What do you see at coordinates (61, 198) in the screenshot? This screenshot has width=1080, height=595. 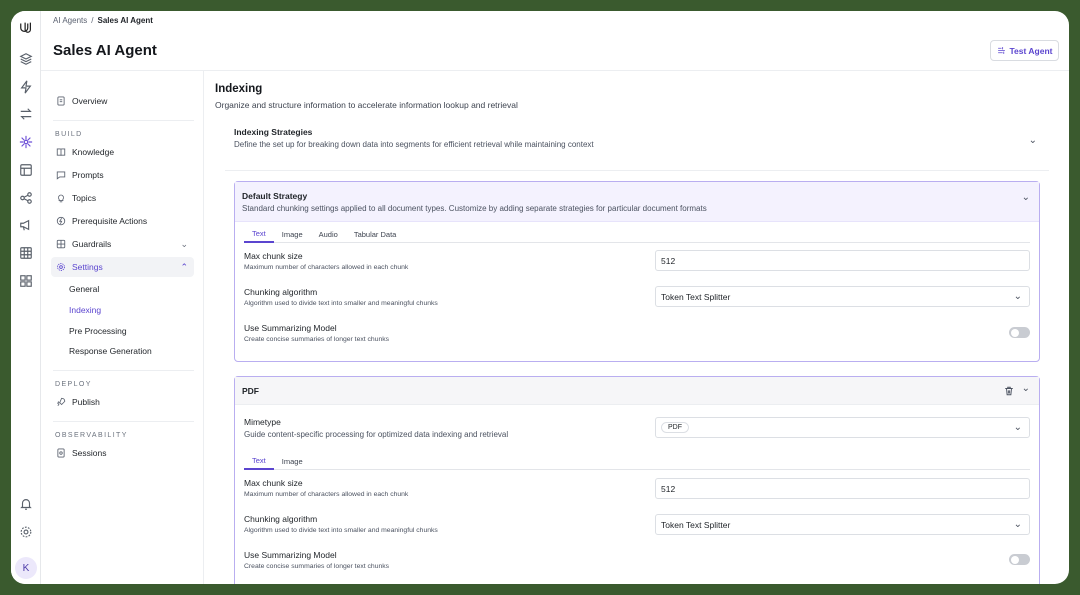 I see `bulb-icon` at bounding box center [61, 198].